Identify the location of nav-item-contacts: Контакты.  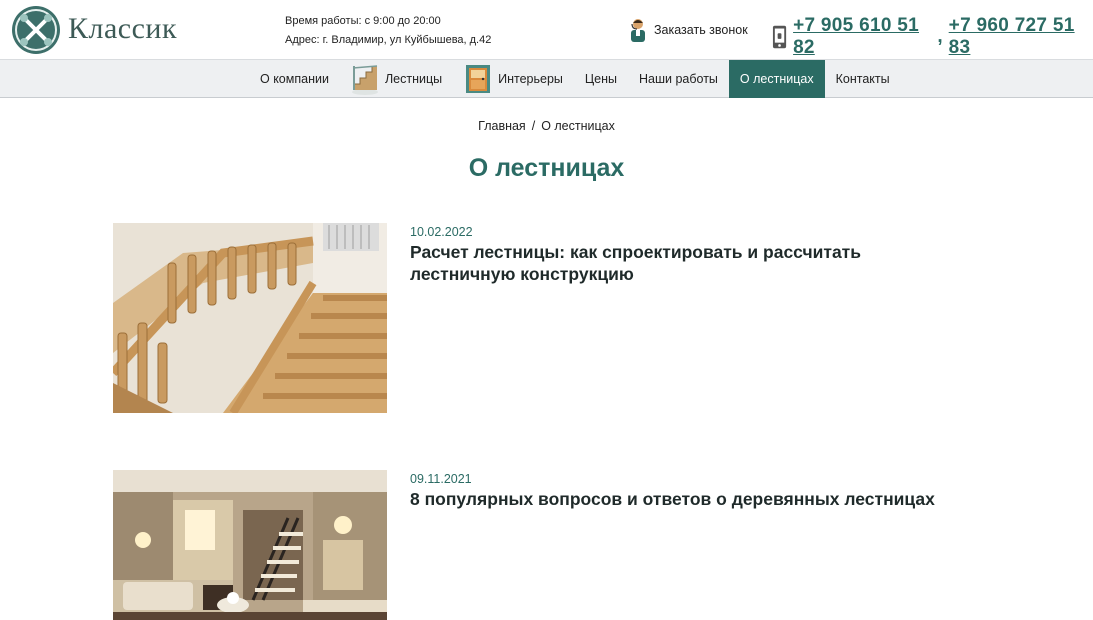
(863, 79).